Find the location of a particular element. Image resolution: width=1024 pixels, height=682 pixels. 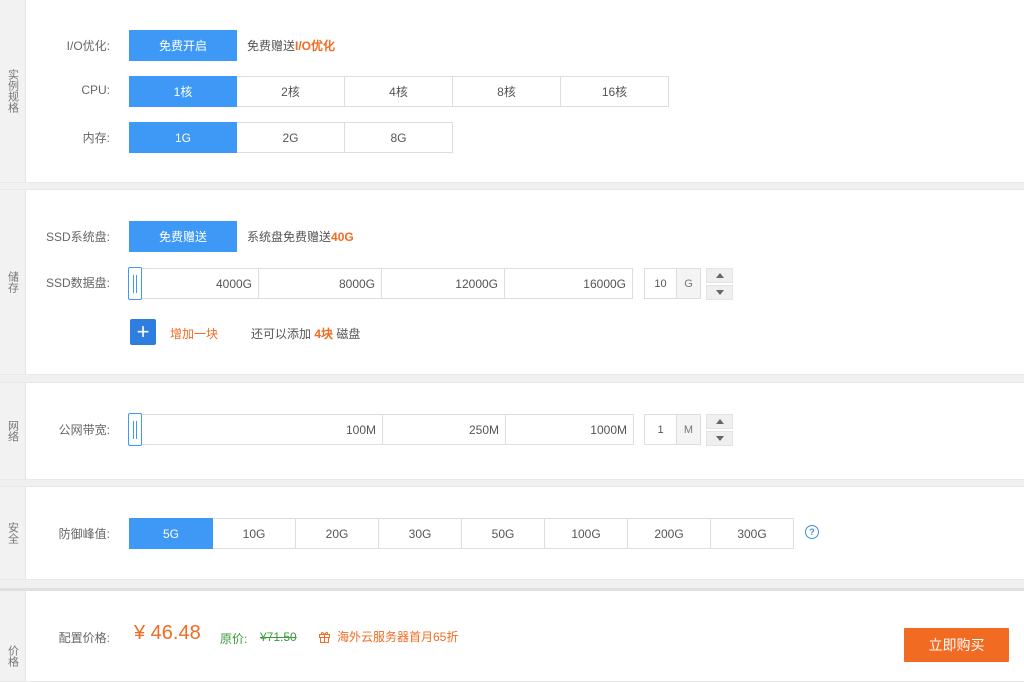

bandwidth-decrement-button is located at coordinates (719, 438).